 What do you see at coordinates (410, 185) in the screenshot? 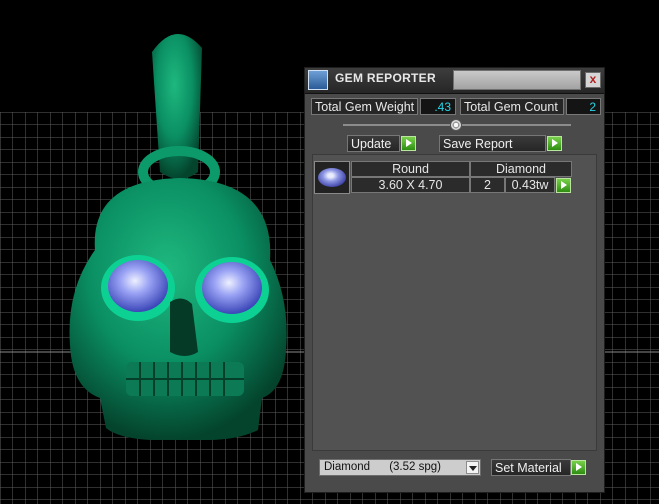
I see `gem-size-cell: 3.60 X 4.70` at bounding box center [410, 185].